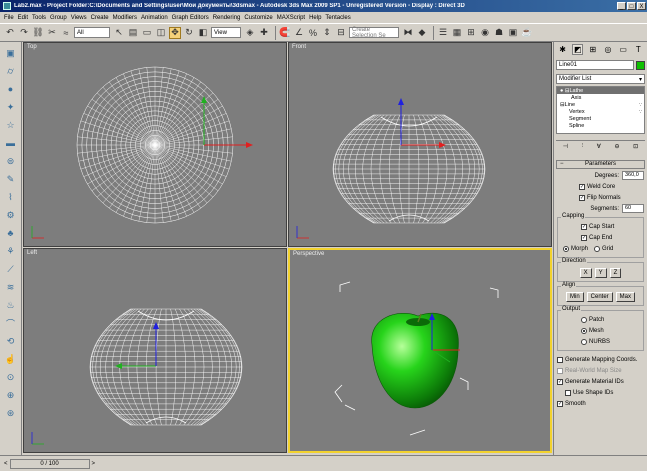 The image size is (647, 471). I want to click on direction-z-button: Z, so click(615, 273).